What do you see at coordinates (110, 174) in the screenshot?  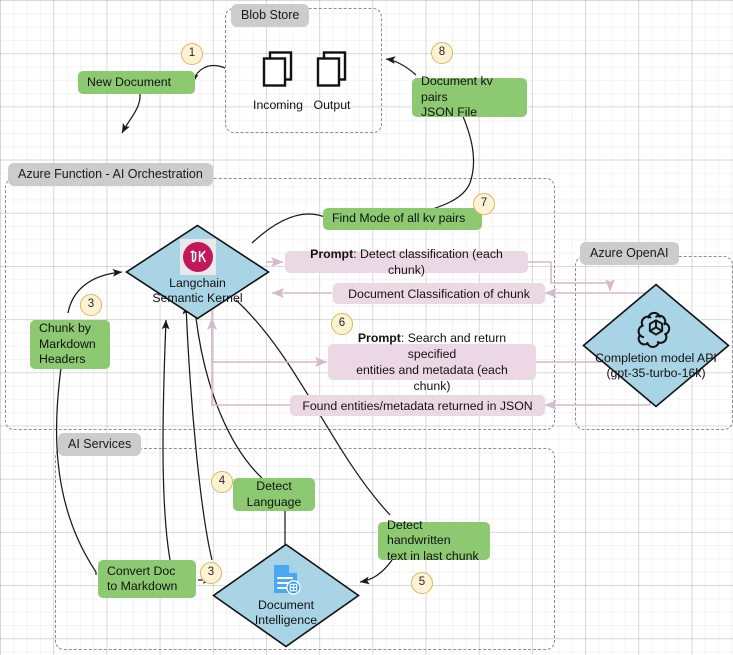 I see `group-label-azure-function: Azure Function - AI Orchestration` at bounding box center [110, 174].